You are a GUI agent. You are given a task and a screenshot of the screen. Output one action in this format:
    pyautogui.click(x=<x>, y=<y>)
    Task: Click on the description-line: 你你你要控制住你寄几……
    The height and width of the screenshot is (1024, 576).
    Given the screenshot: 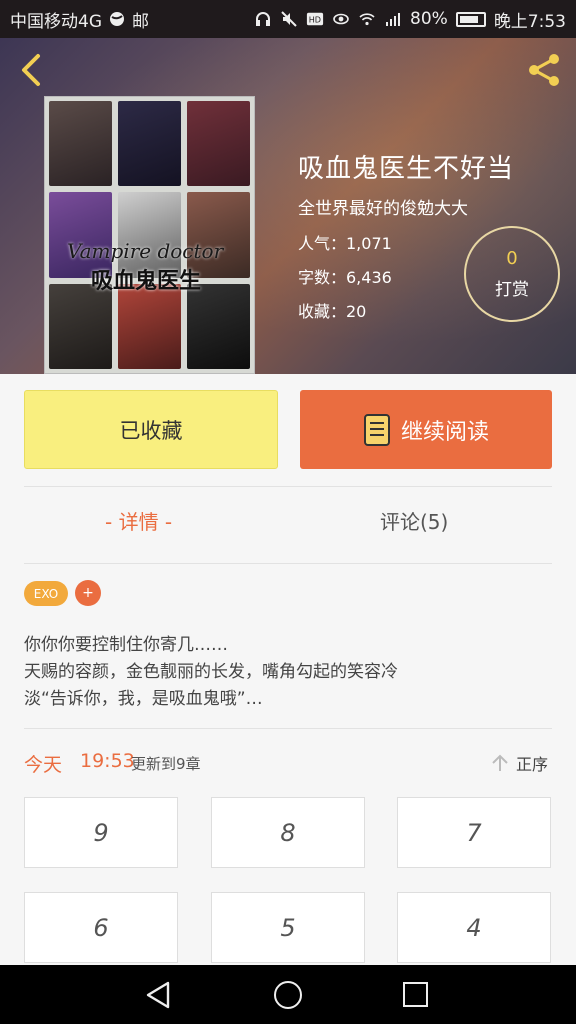 What is the action you would take?
    pyautogui.click(x=126, y=645)
    